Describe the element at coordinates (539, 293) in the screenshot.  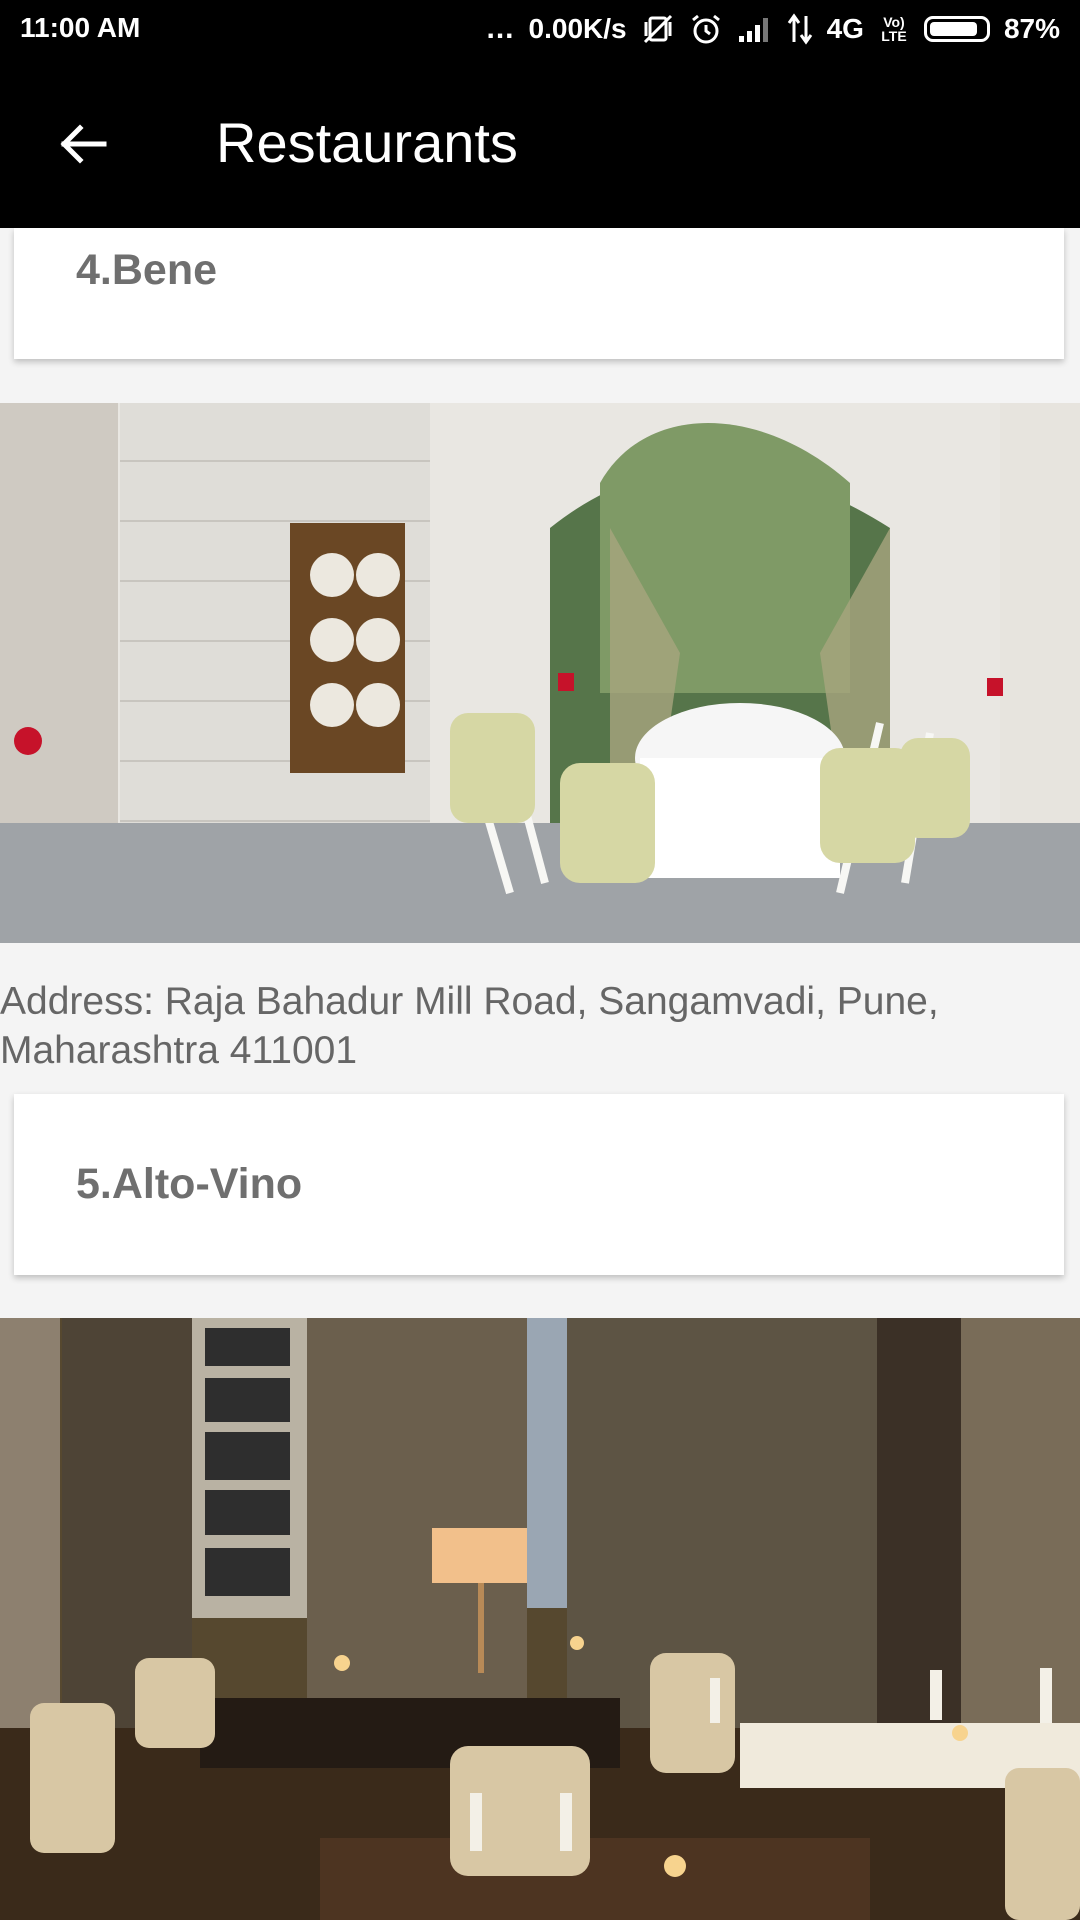
I see `restaurant-card-bene: 4.Bene` at that location.